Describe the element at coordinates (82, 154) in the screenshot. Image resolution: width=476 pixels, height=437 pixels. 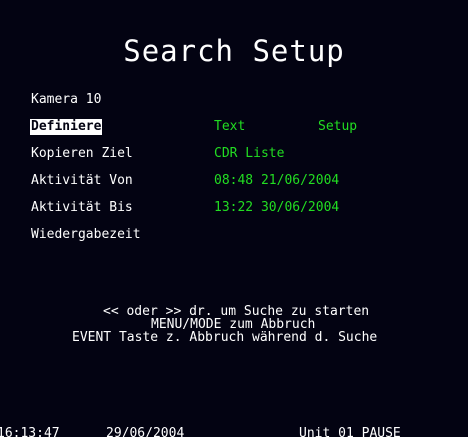
I see `menu-item-kopieren-ziel: Kopieren Ziel` at that location.